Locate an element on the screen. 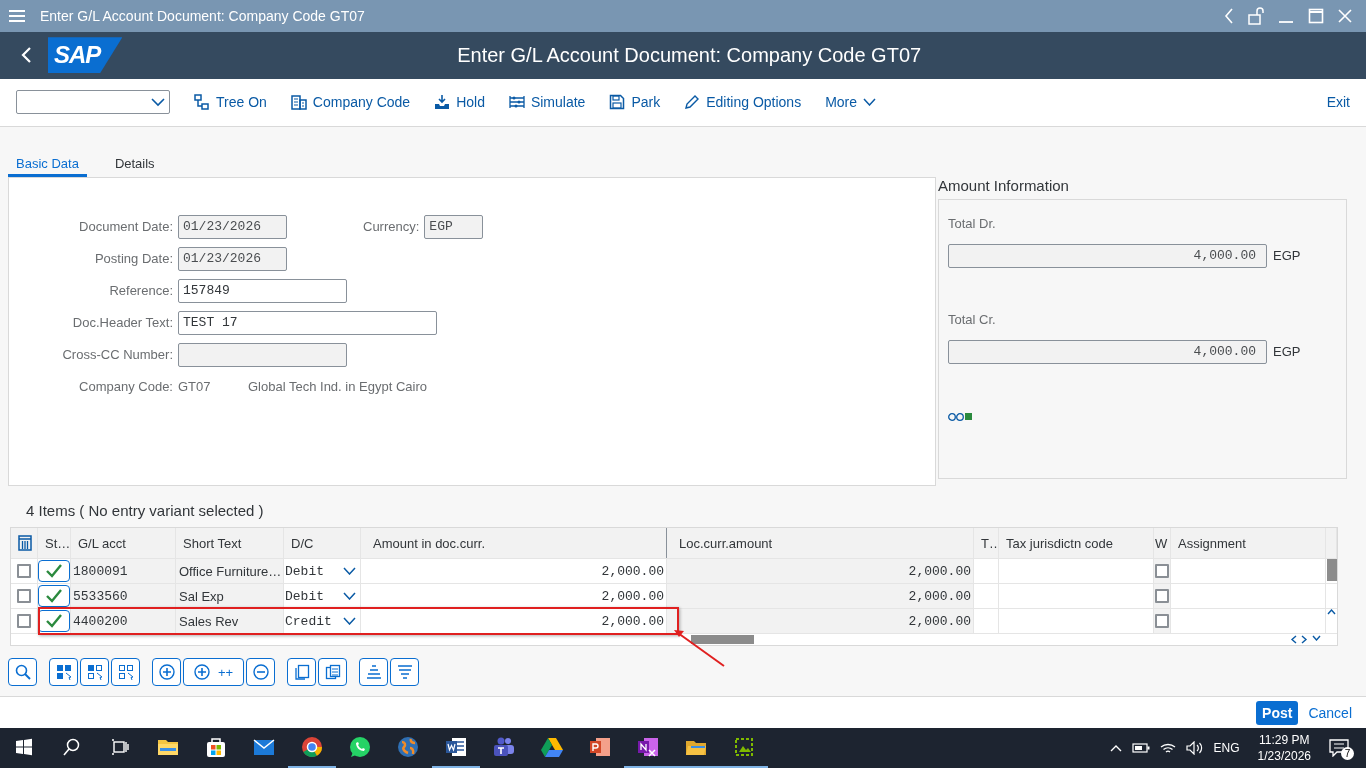 This screenshot has width=1366, height=768. sort-descending-button is located at coordinates (405, 672).